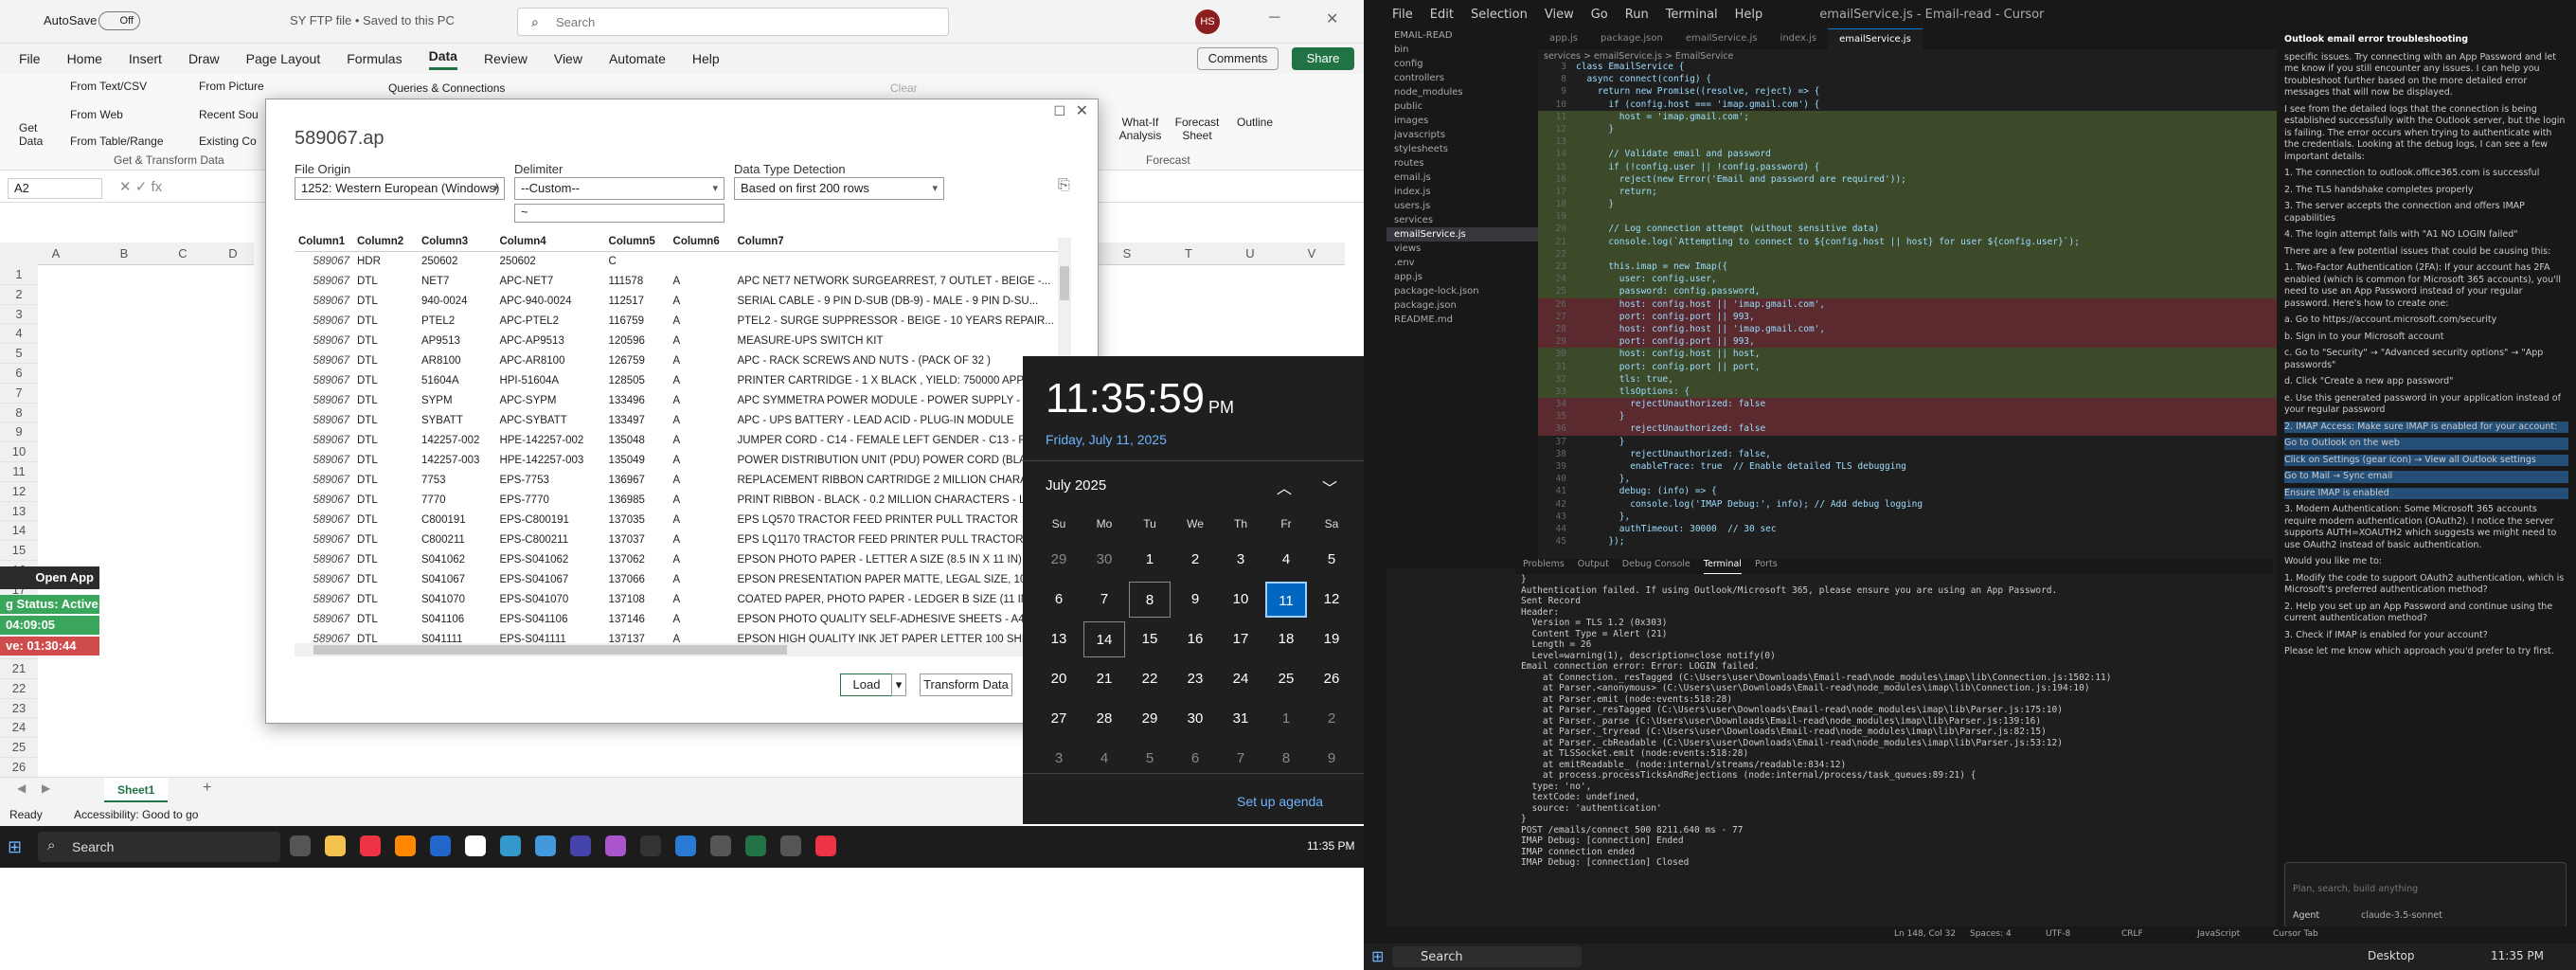 The height and width of the screenshot is (970, 2576). Describe the element at coordinates (207, 788) in the screenshot. I see `add-sheet-icon: +` at that location.